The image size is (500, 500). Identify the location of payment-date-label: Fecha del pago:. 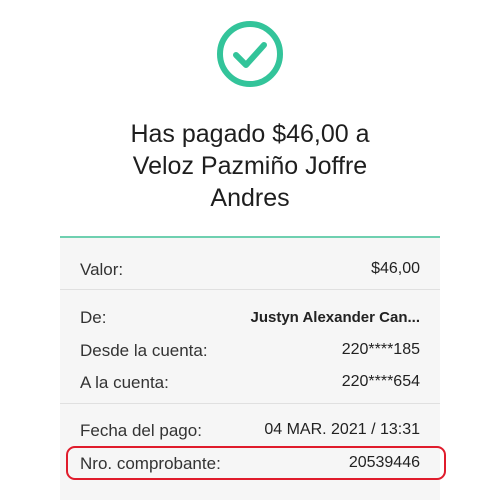
(141, 430).